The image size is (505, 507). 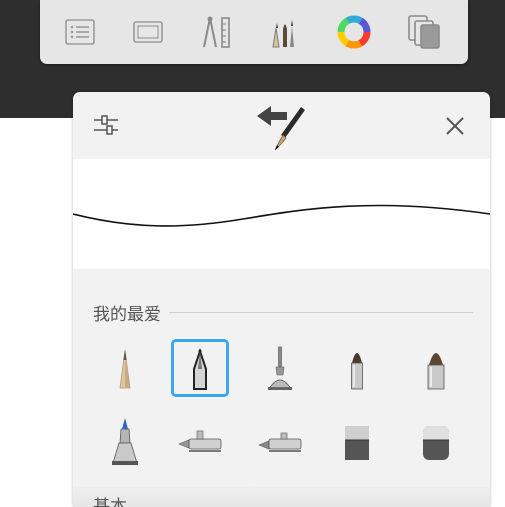 I want to click on soft-eraser-brush-icon, so click(x=436, y=443).